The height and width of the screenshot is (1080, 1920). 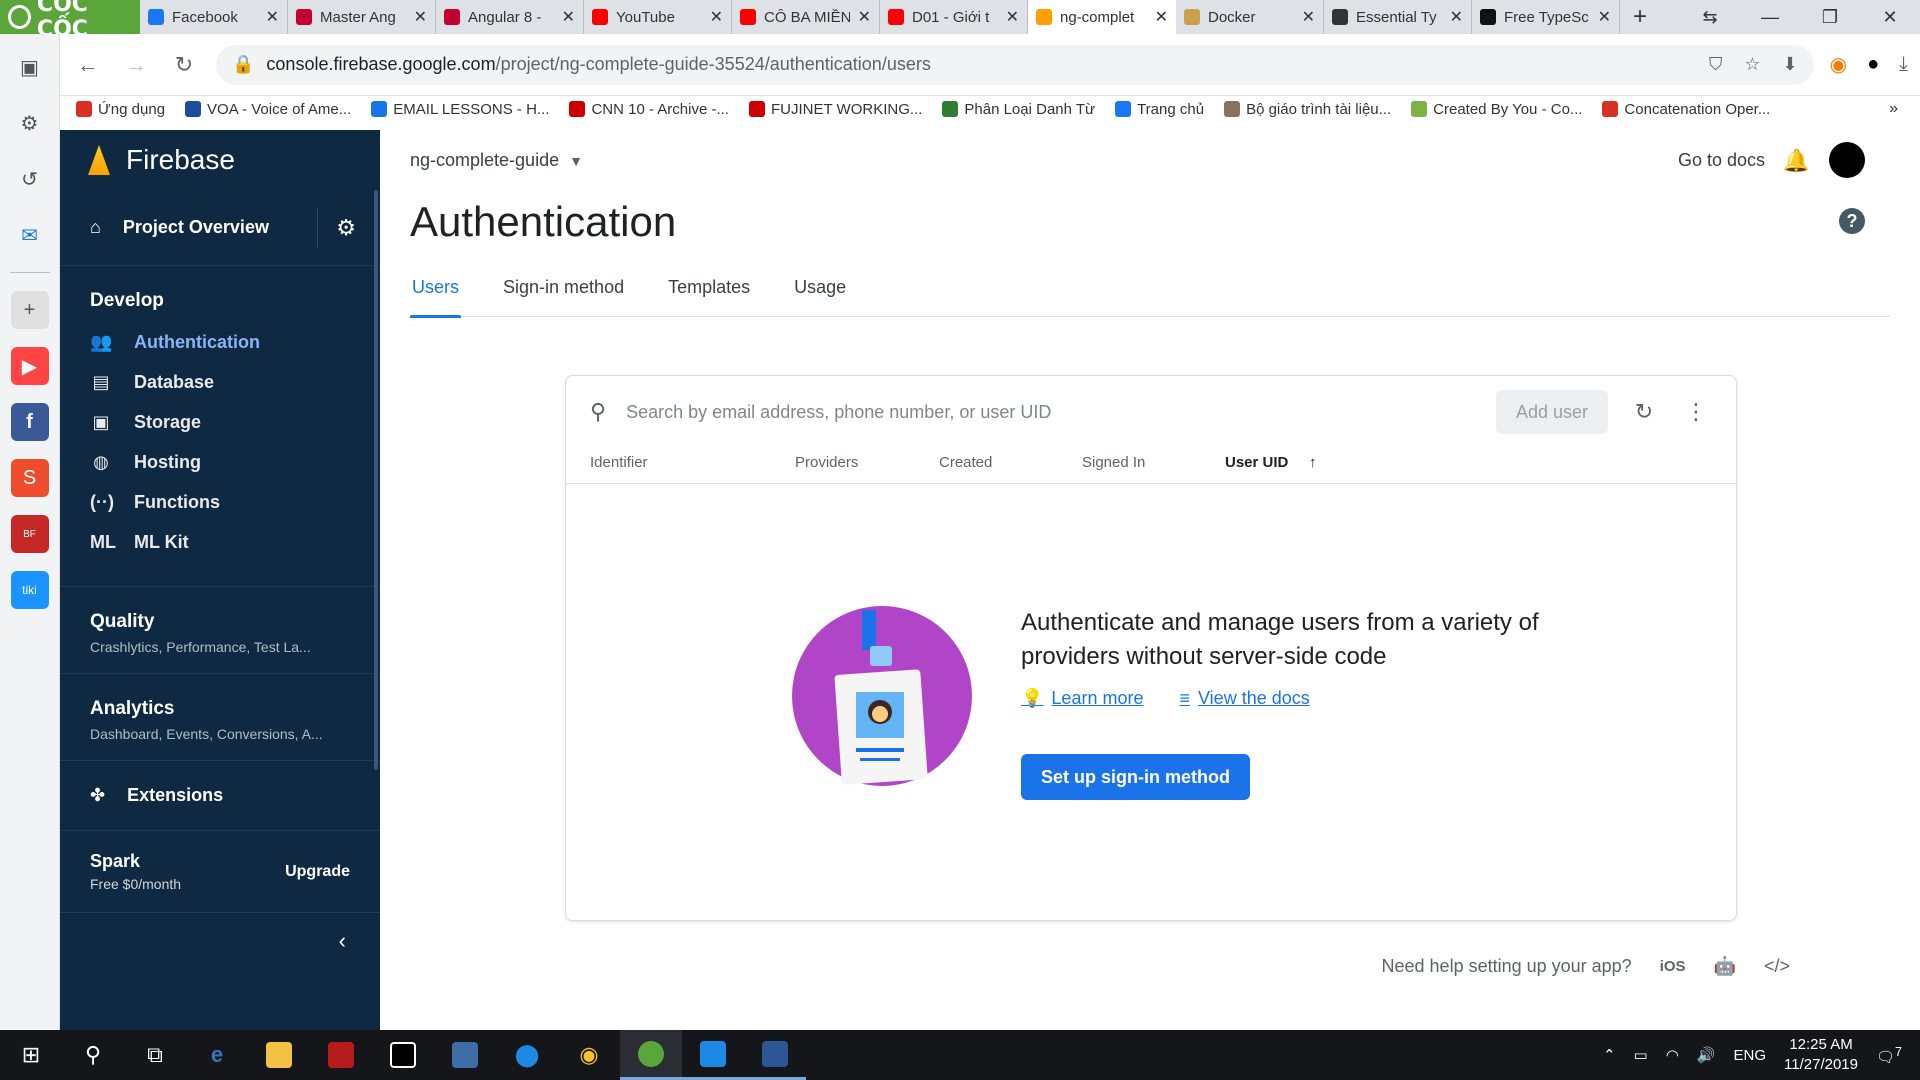 I want to click on firebase-logo: Firebase, so click(x=220, y=160).